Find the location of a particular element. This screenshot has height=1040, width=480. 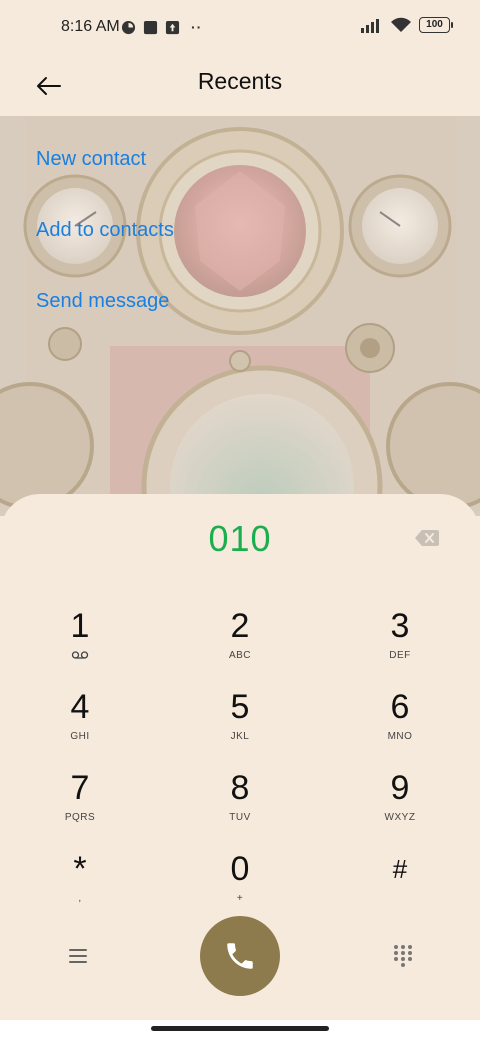

key-letters: , is located at coordinates (80, 898).